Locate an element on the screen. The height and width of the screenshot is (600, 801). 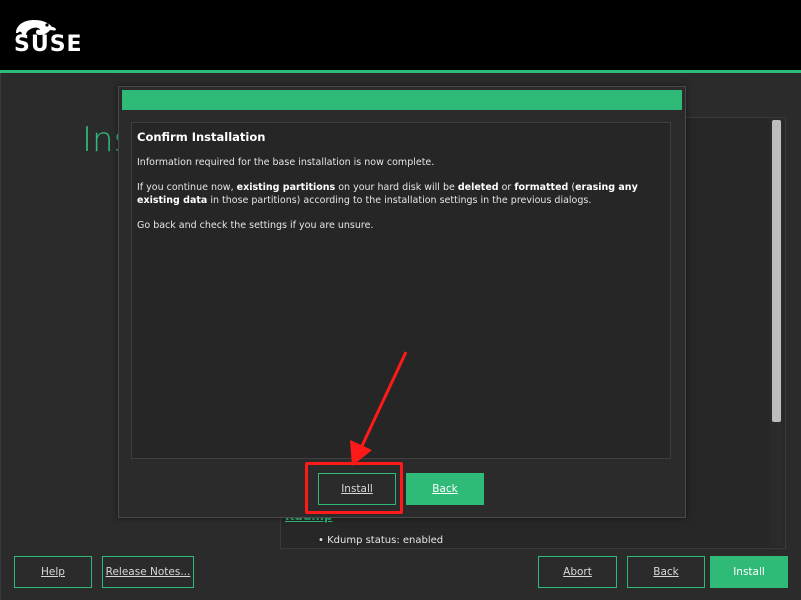
abort-button-label: Abort is located at coordinates (577, 572).